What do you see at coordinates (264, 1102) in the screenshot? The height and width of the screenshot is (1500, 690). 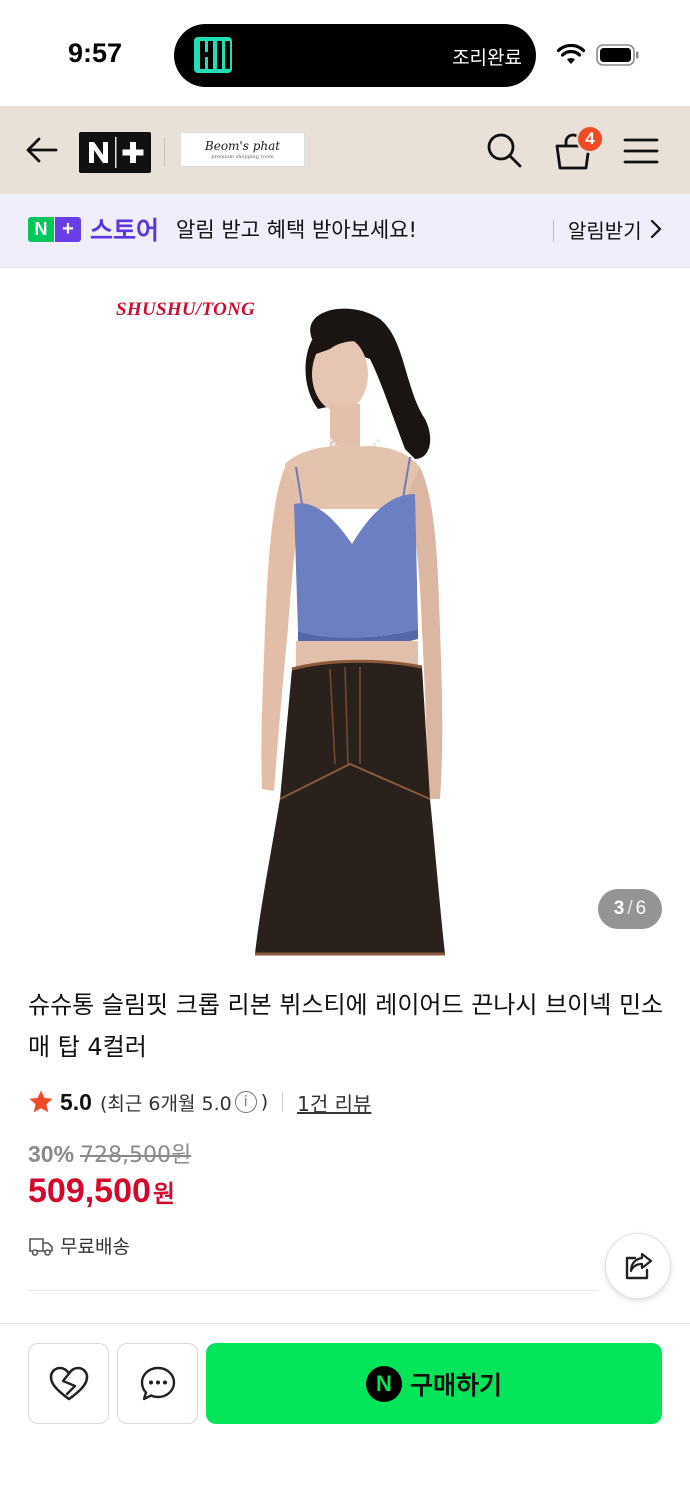 I see `rating-close-paren: )` at bounding box center [264, 1102].